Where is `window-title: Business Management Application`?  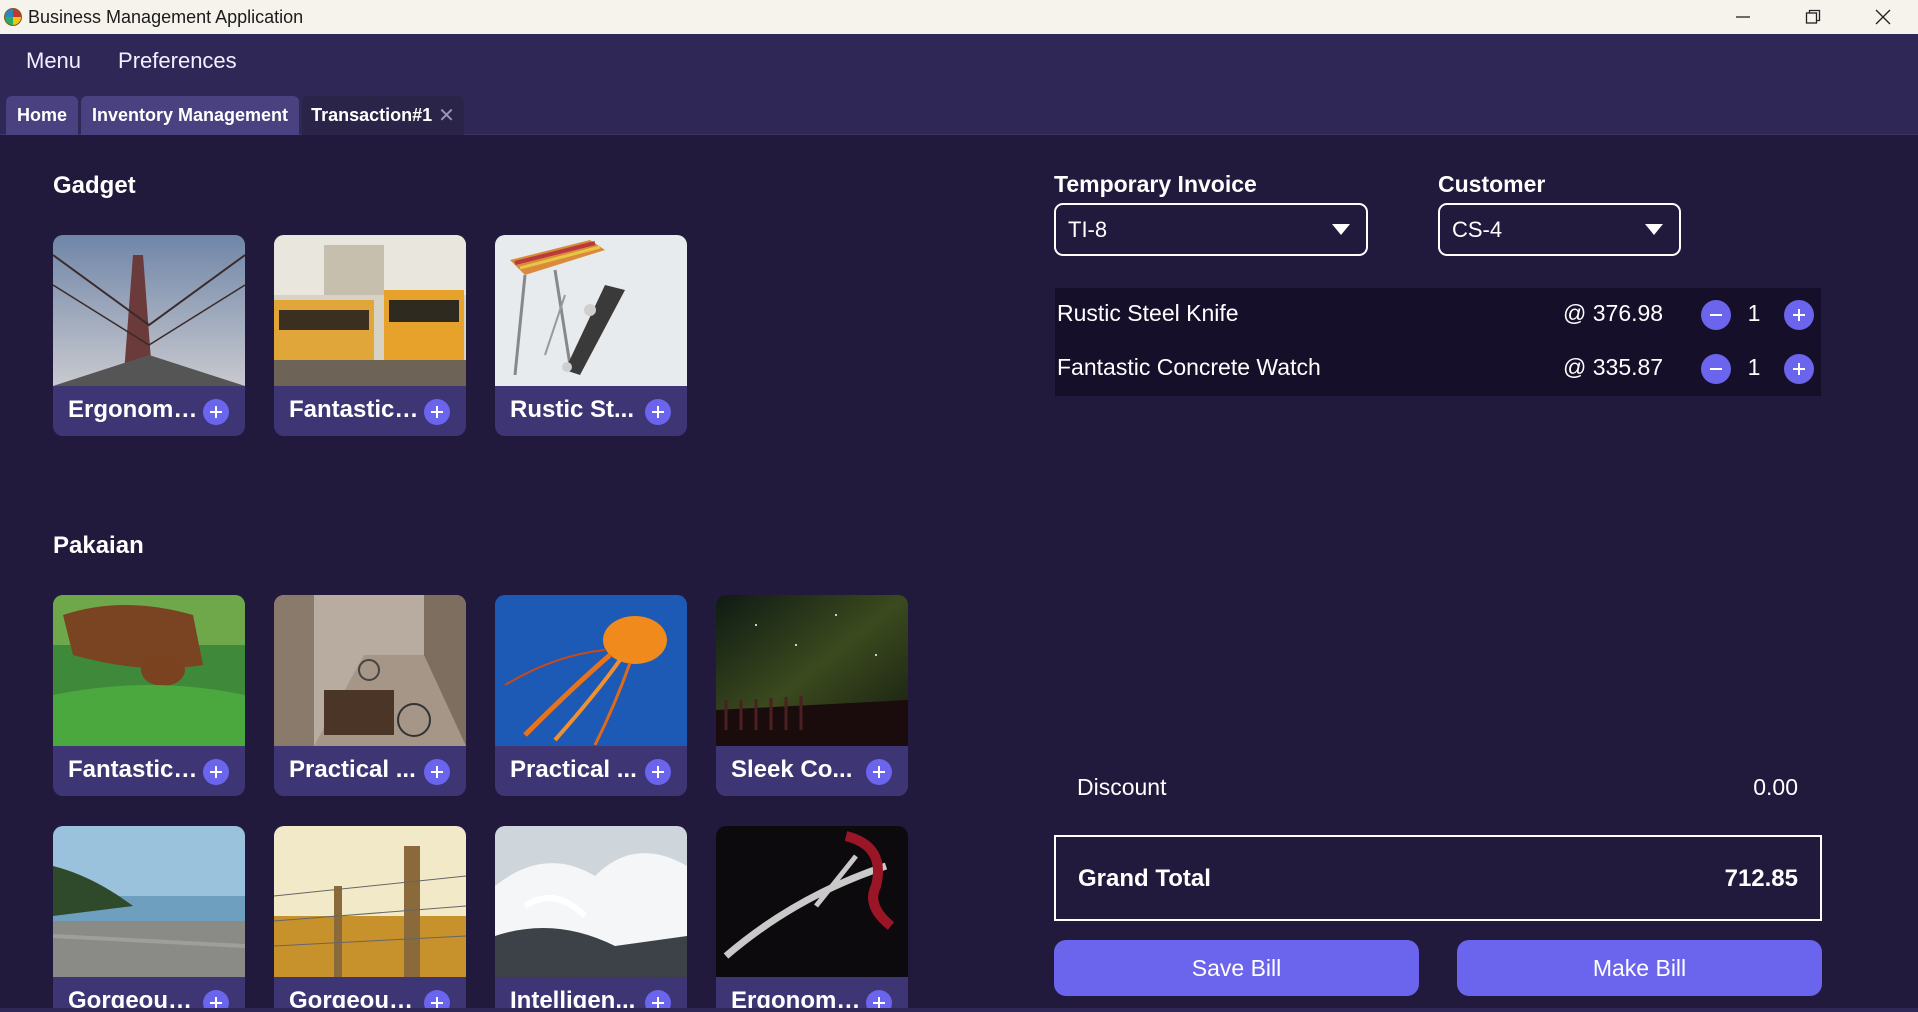
window-title: Business Management Application is located at coordinates (166, 16).